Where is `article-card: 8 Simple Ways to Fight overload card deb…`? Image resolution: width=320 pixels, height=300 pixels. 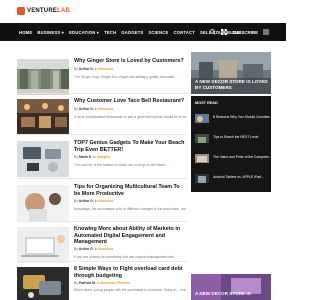
article-card: 8 Simple Ways to Fight overload card deb… is located at coordinates (102, 283).